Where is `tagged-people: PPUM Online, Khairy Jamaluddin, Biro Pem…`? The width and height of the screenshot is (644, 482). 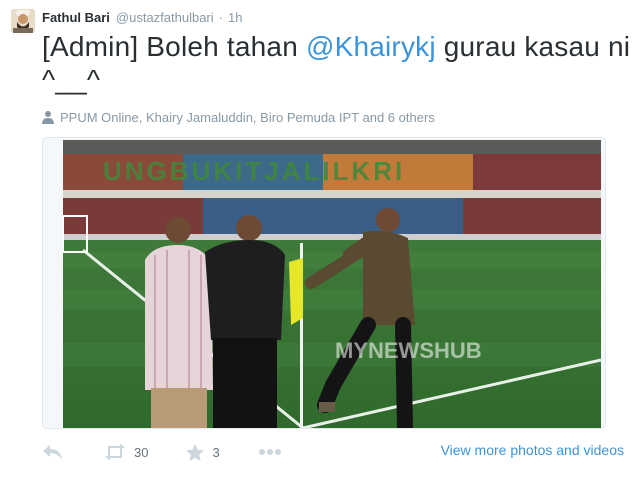 tagged-people: PPUM Online, Khairy Jamaluddin, Biro Pem… is located at coordinates (238, 117).